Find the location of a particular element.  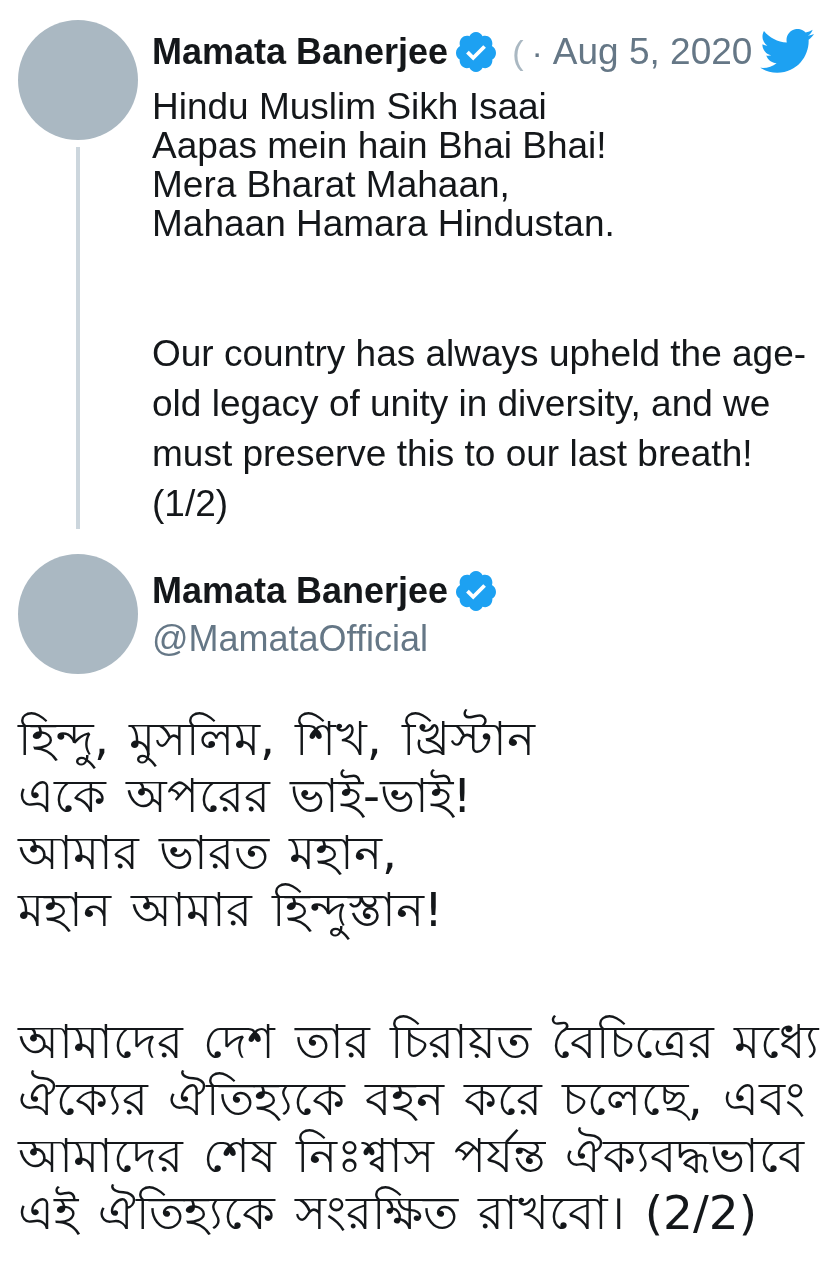

bird-icon is located at coordinates (787, 52).